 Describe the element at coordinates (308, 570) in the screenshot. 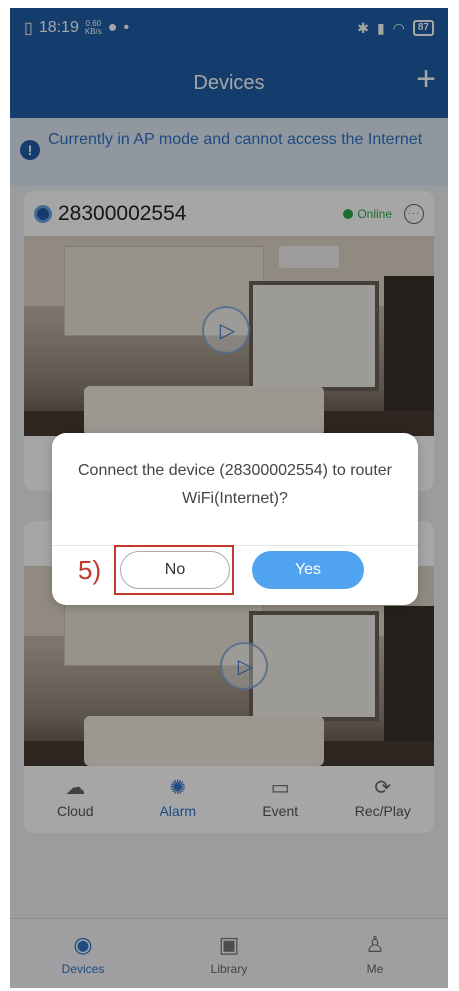

I see `yes-button: Yes` at that location.